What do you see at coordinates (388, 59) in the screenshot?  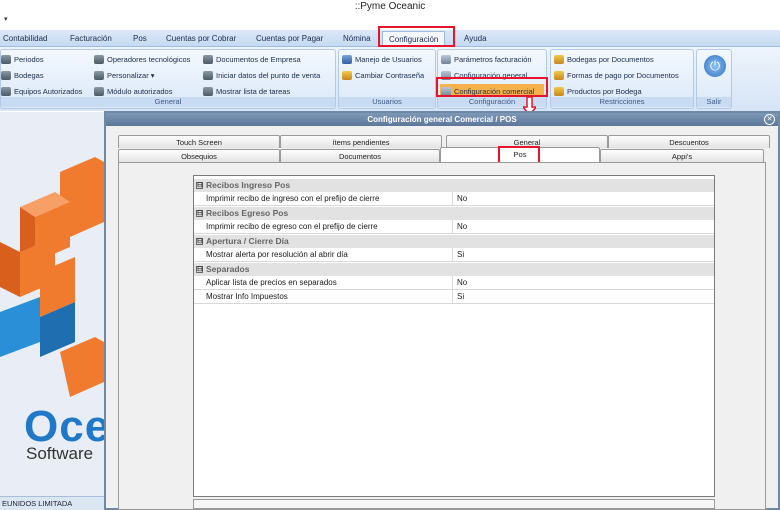 I see `manejo-usuarios-label: Manejo de Usuarios` at bounding box center [388, 59].